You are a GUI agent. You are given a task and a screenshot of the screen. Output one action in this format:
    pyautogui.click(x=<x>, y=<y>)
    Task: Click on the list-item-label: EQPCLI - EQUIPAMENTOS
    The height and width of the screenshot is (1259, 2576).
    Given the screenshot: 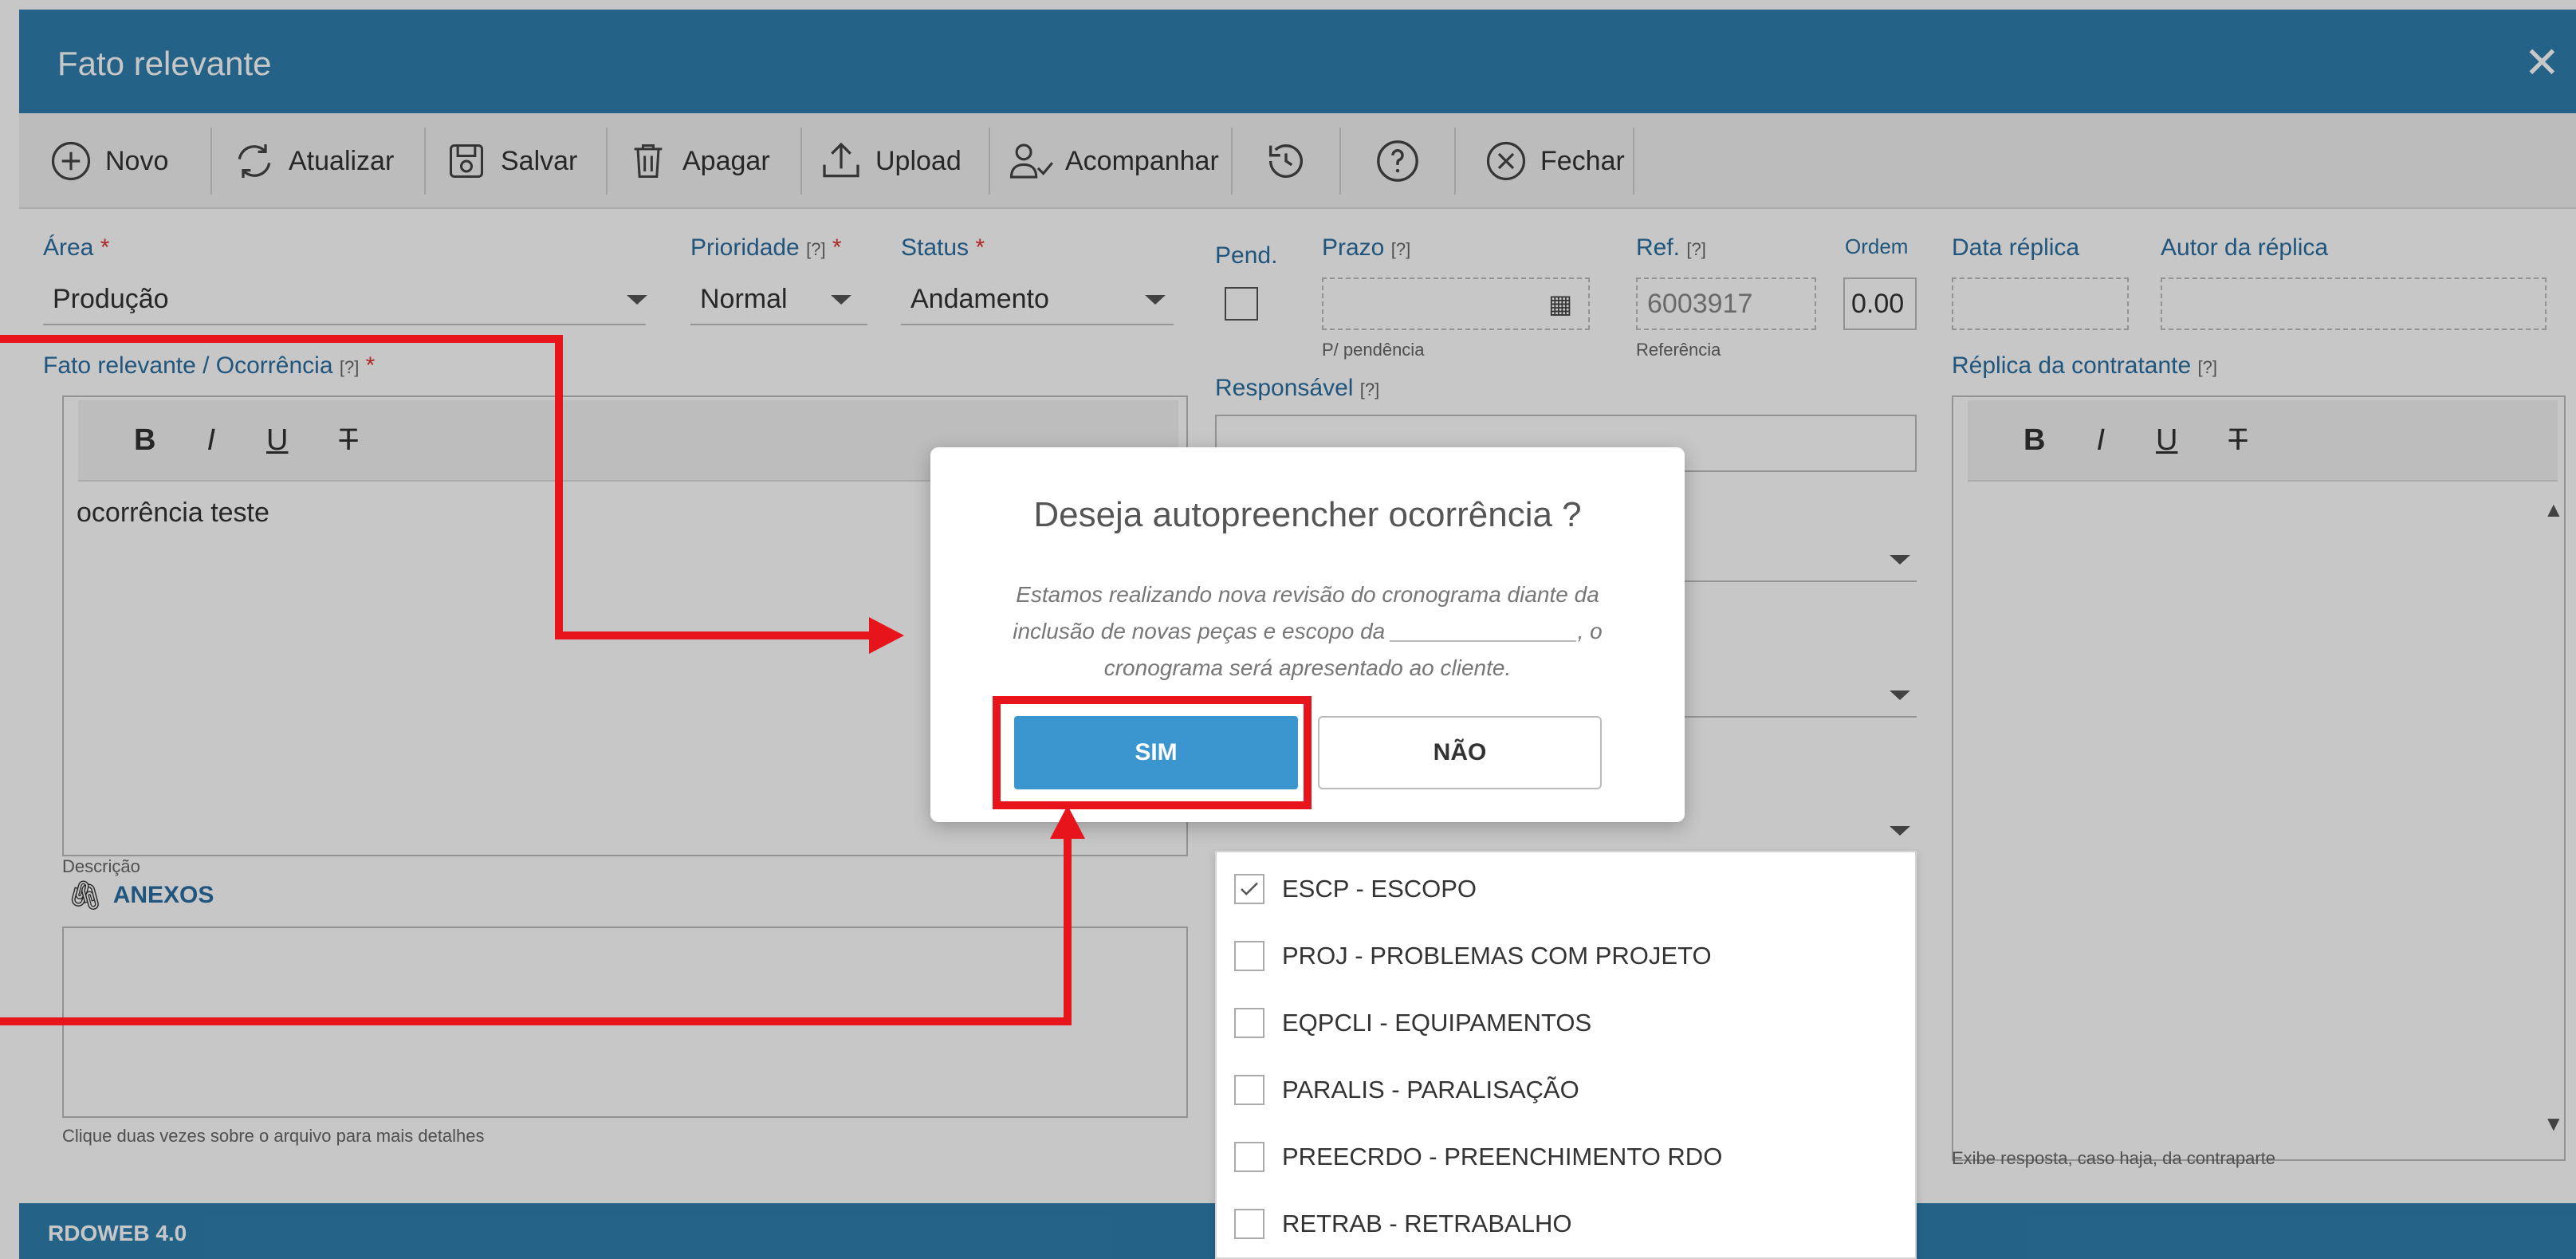 What is the action you would take?
    pyautogui.click(x=1437, y=1023)
    